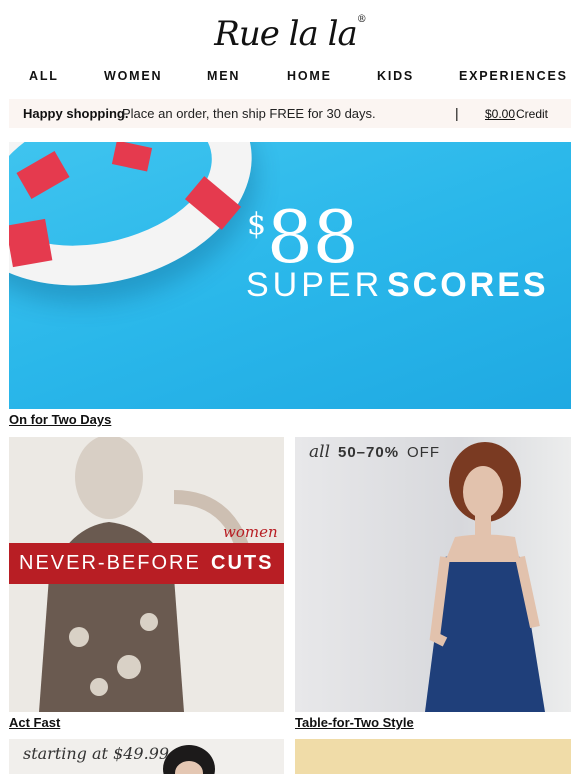  Describe the element at coordinates (354, 722) in the screenshot. I see `card-caption-table-for-two: Table-for-Two Style` at that location.